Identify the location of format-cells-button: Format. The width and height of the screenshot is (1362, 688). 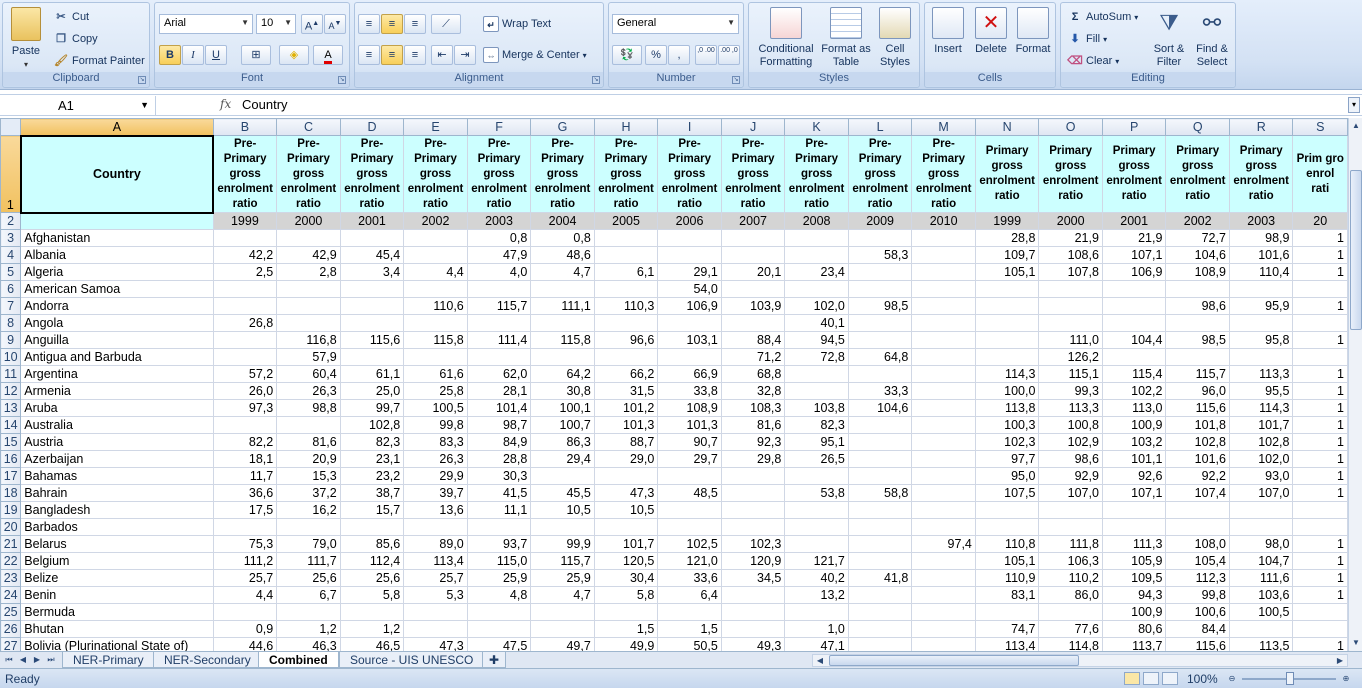
(1033, 31).